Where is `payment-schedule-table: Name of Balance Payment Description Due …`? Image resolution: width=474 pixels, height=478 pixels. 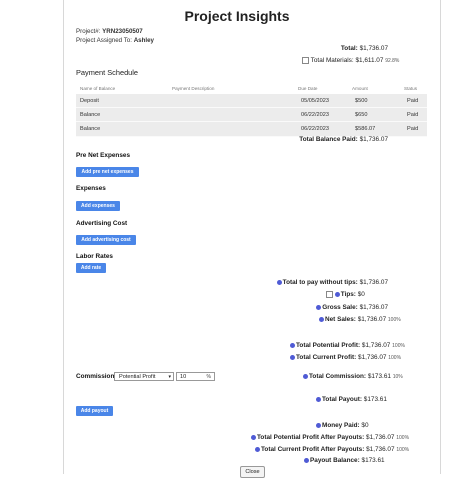 payment-schedule-table: Name of Balance Payment Description Due … is located at coordinates (251, 110).